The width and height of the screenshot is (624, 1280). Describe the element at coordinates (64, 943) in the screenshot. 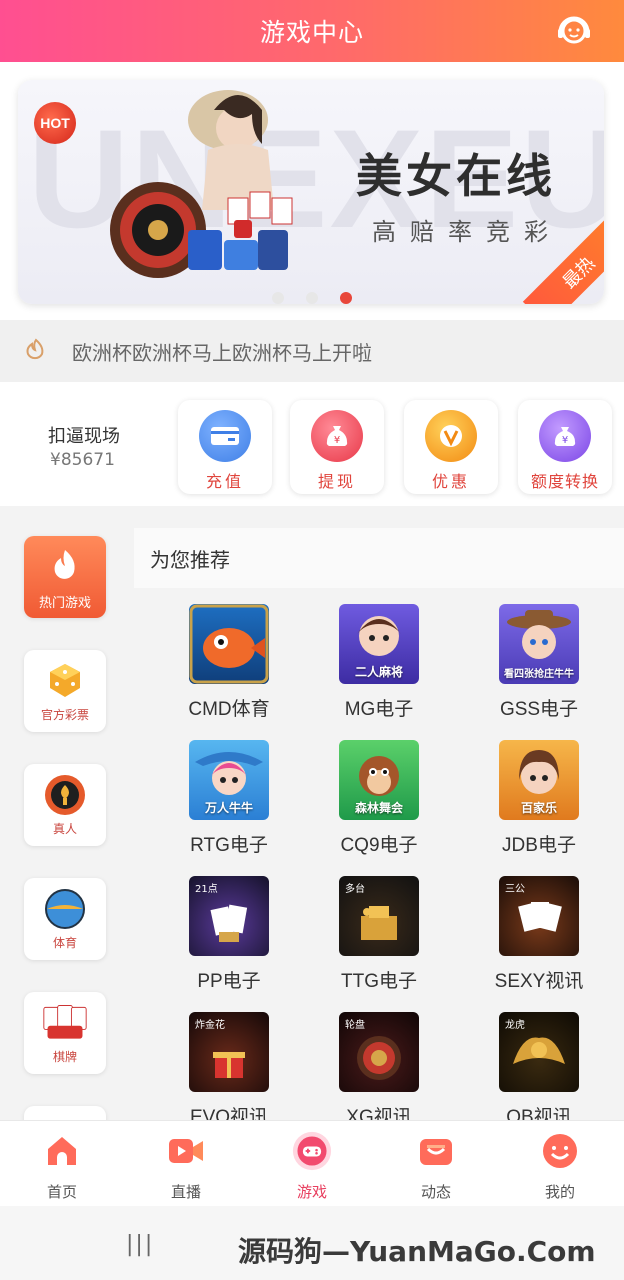

I see `category-label: 体育` at that location.